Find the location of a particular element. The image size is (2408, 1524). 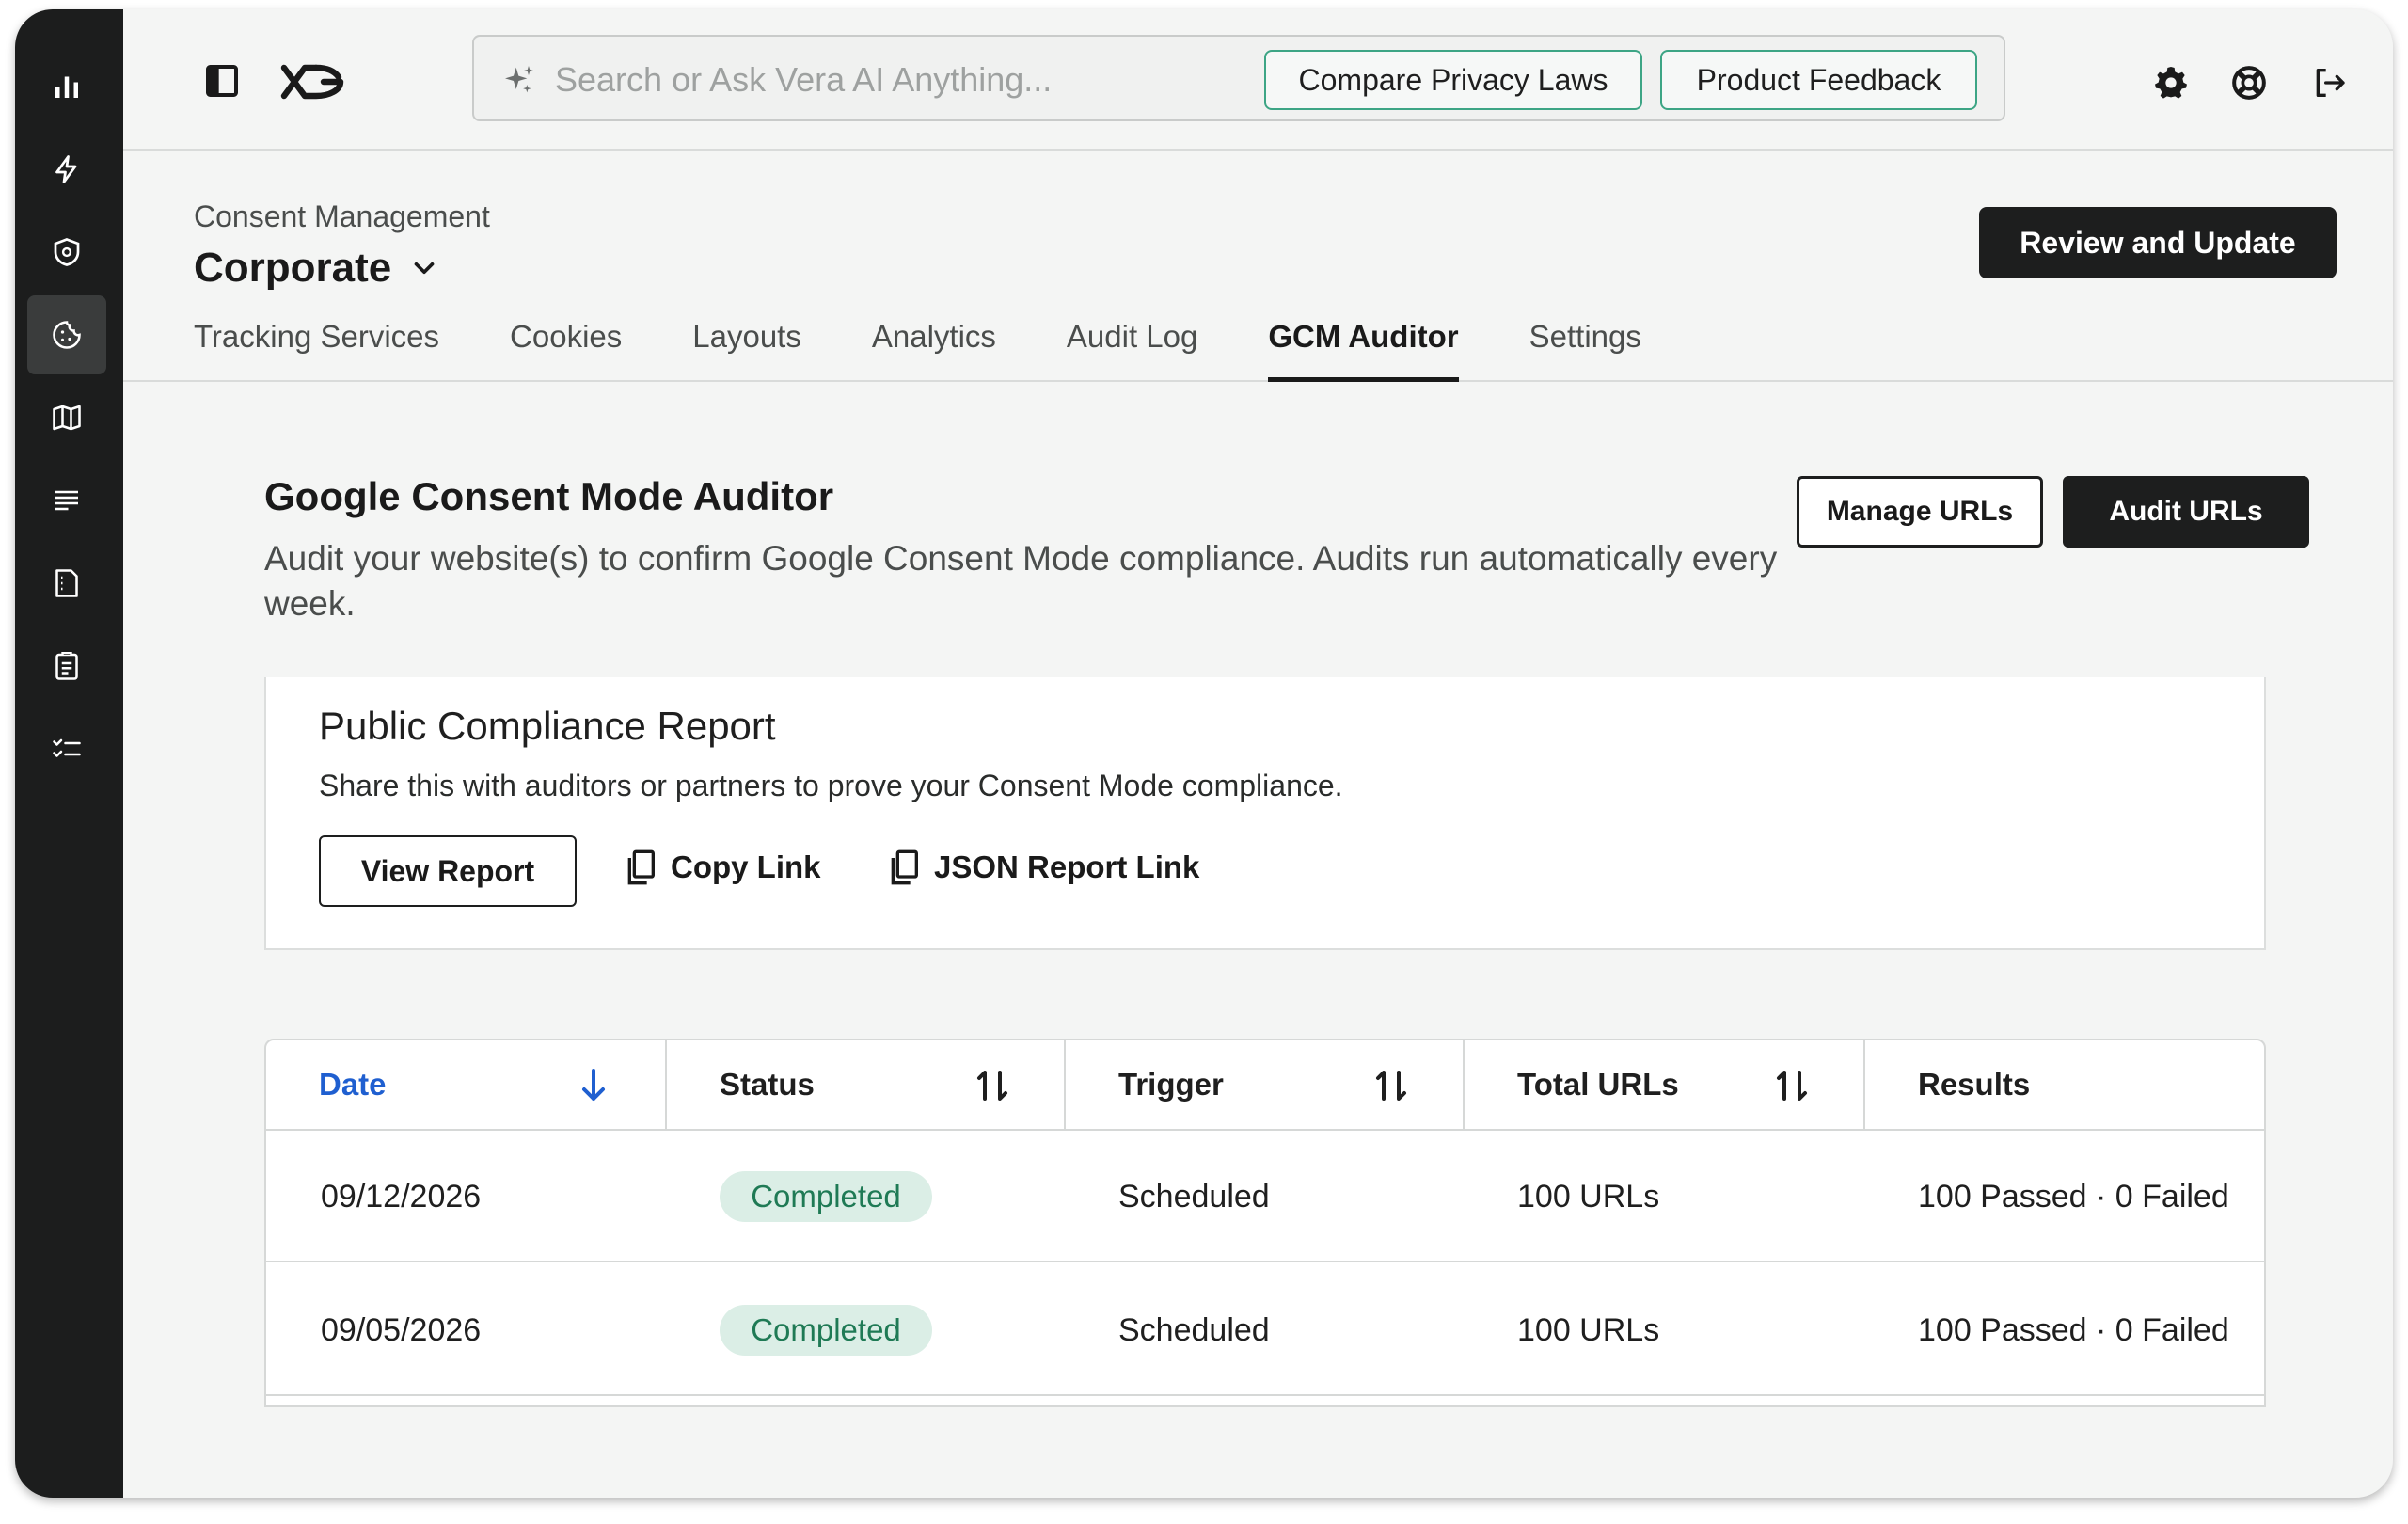

json-report-link-button: JSON Report Link is located at coordinates (1043, 868).